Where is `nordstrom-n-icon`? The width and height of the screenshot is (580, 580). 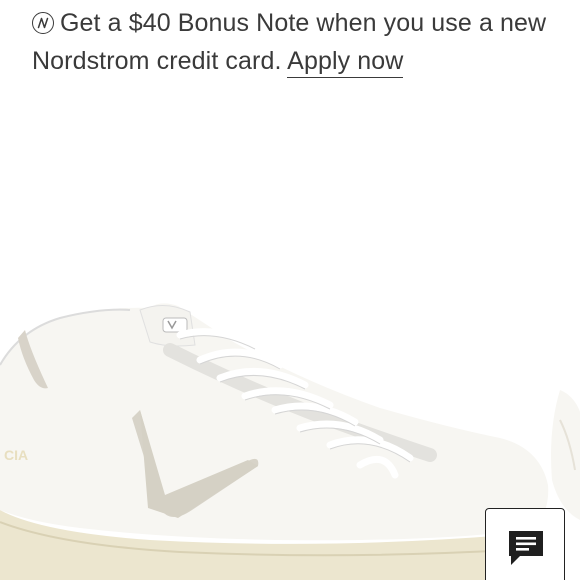 nordstrom-n-icon is located at coordinates (43, 23).